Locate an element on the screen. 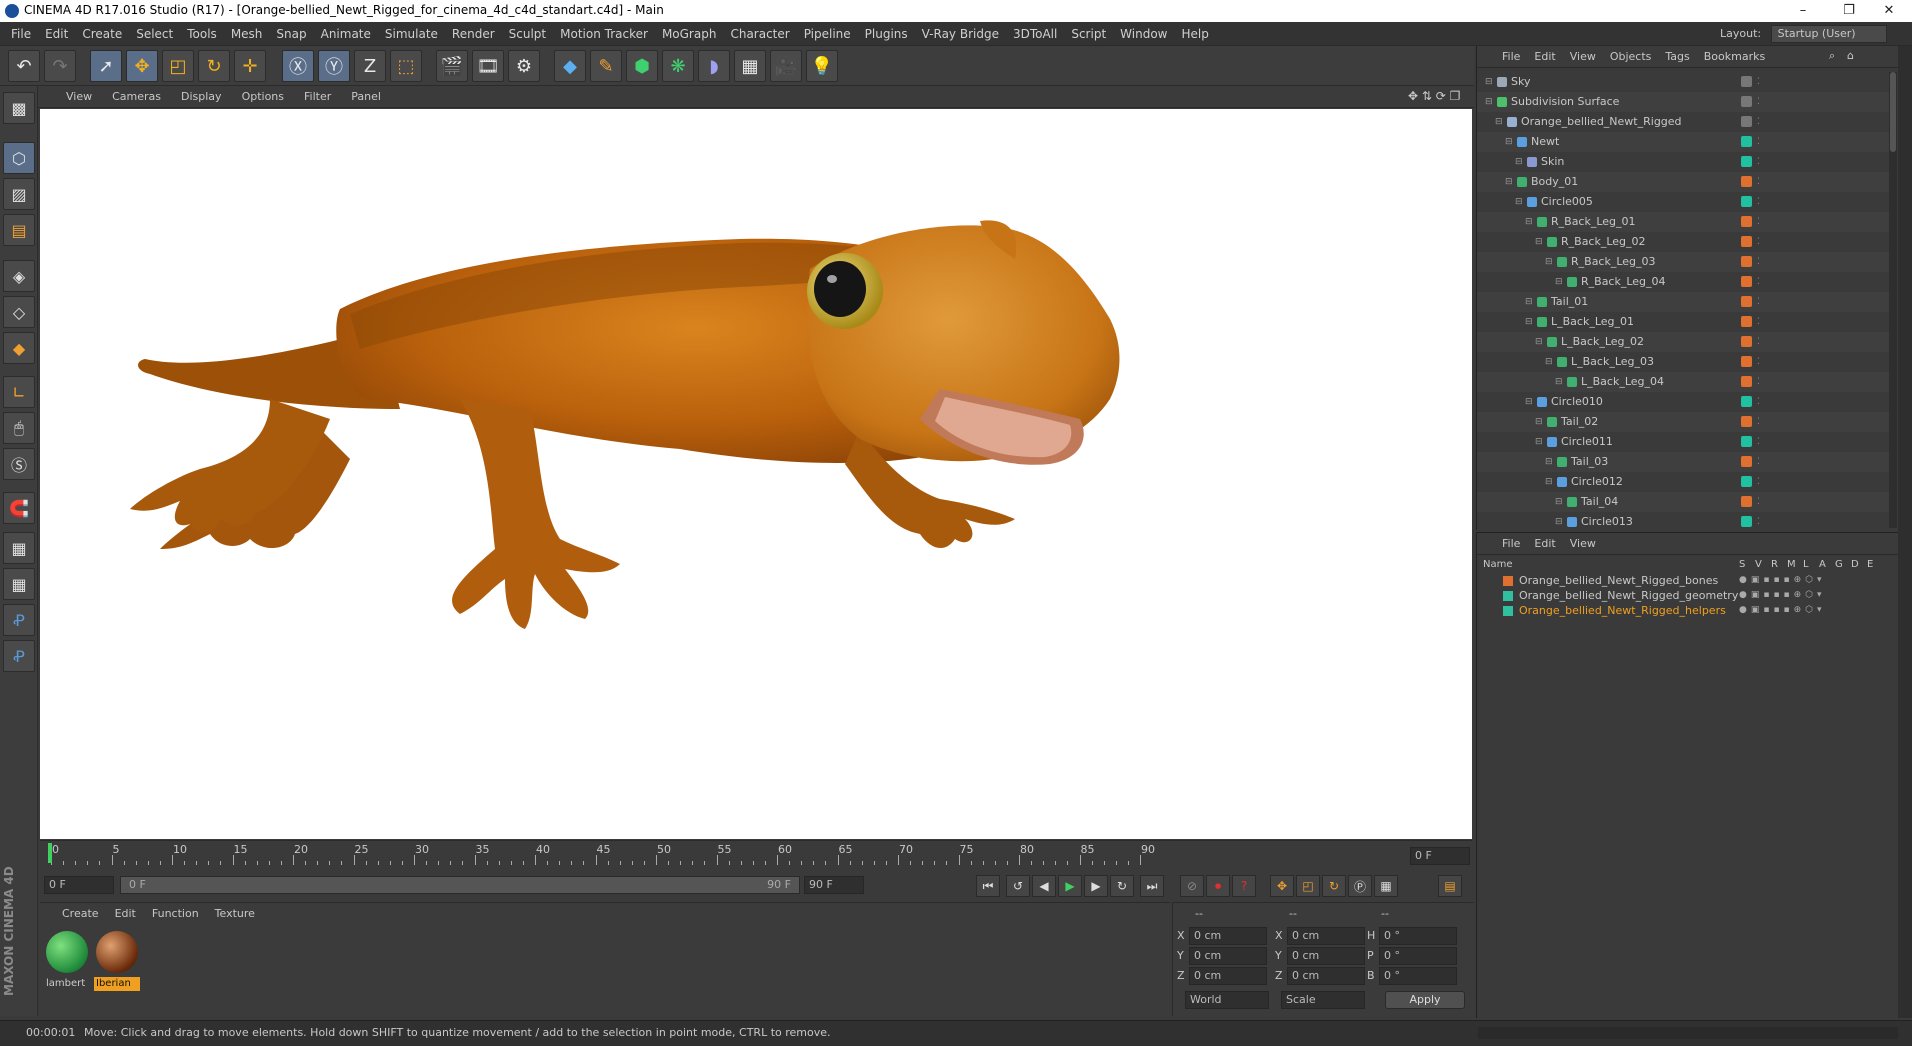 This screenshot has width=1912, height=1046. snap-icon: 🧲 is located at coordinates (19, 508).